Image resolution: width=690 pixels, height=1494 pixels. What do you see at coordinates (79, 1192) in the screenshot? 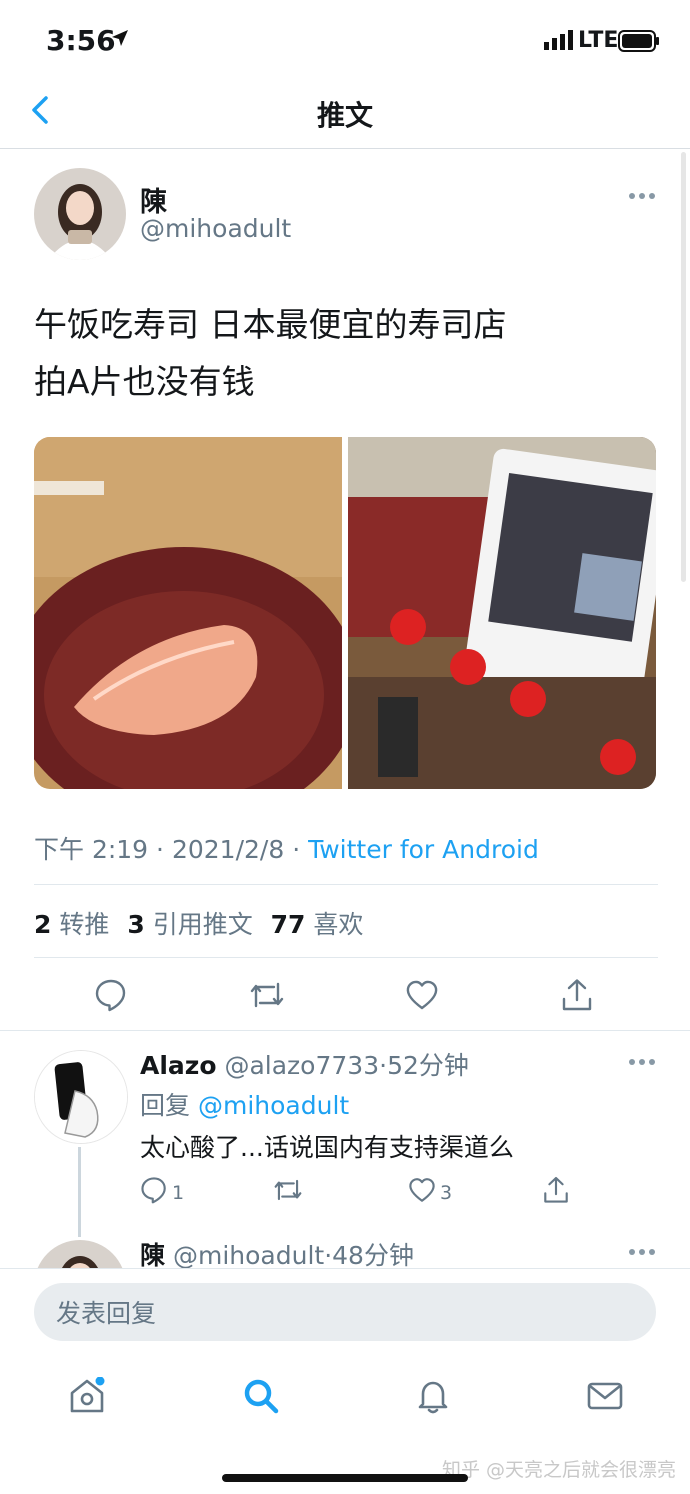
I see `thread-connector` at bounding box center [79, 1192].